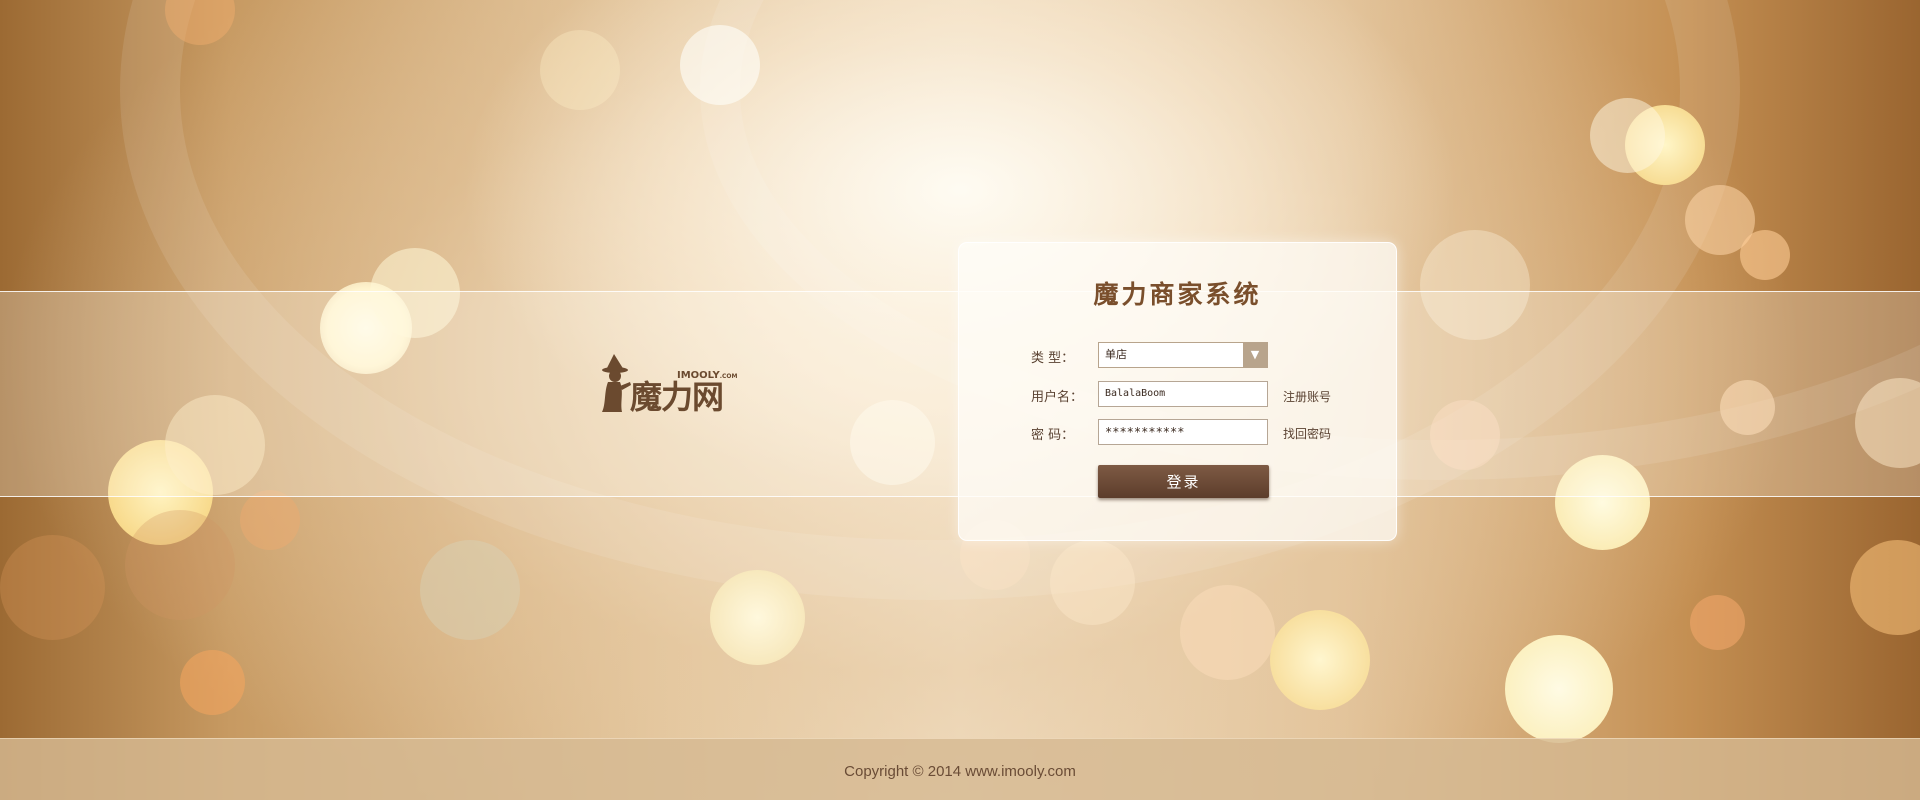 The height and width of the screenshot is (800, 1920). What do you see at coordinates (960, 771) in the screenshot?
I see `copyright-text: Copyright © 2014 www.imooly.com` at bounding box center [960, 771].